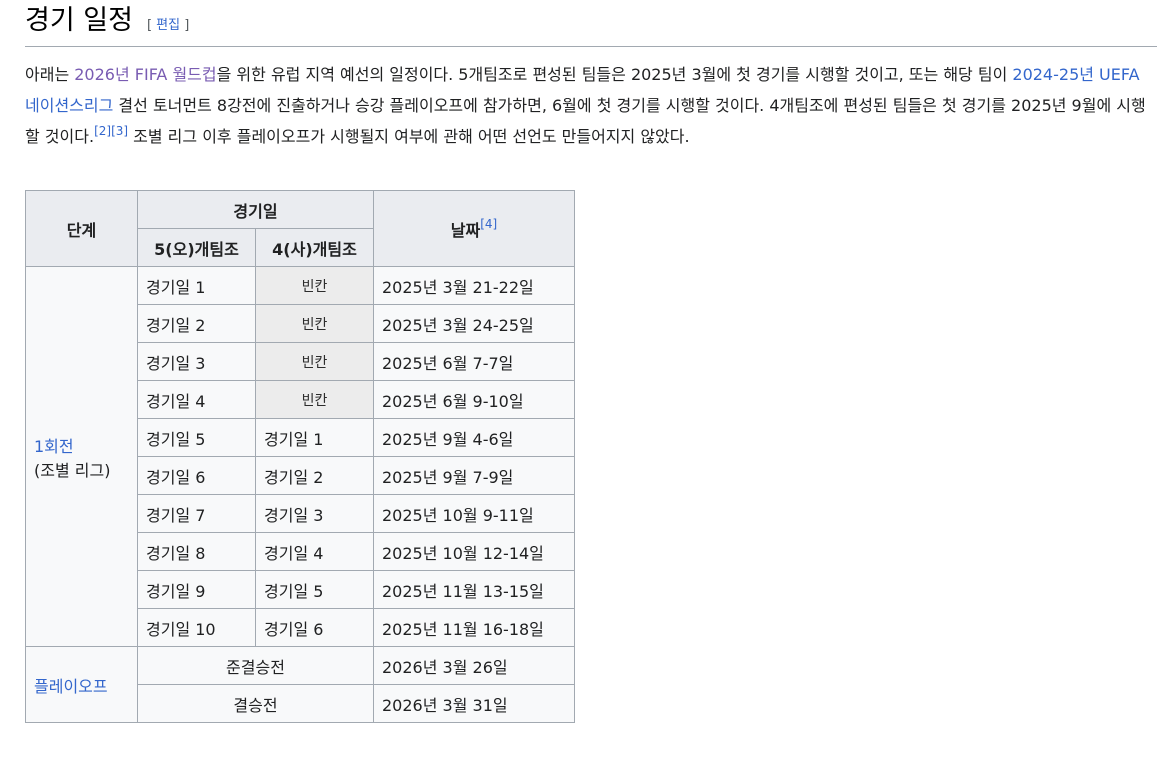 The height and width of the screenshot is (769, 1157). Describe the element at coordinates (196, 323) in the screenshot. I see `cell-five-team: 경기일 2` at that location.